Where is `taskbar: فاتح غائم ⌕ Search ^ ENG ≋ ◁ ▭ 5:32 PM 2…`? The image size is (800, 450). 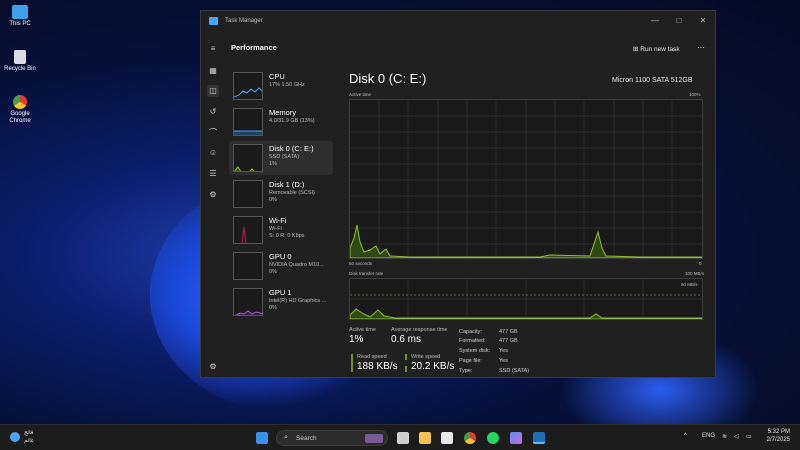
taskbar: فاتح غائم ⌕ Search ^ ENG ≋ ◁ ▭ 5:32 PM 2… is located at coordinates (400, 437).